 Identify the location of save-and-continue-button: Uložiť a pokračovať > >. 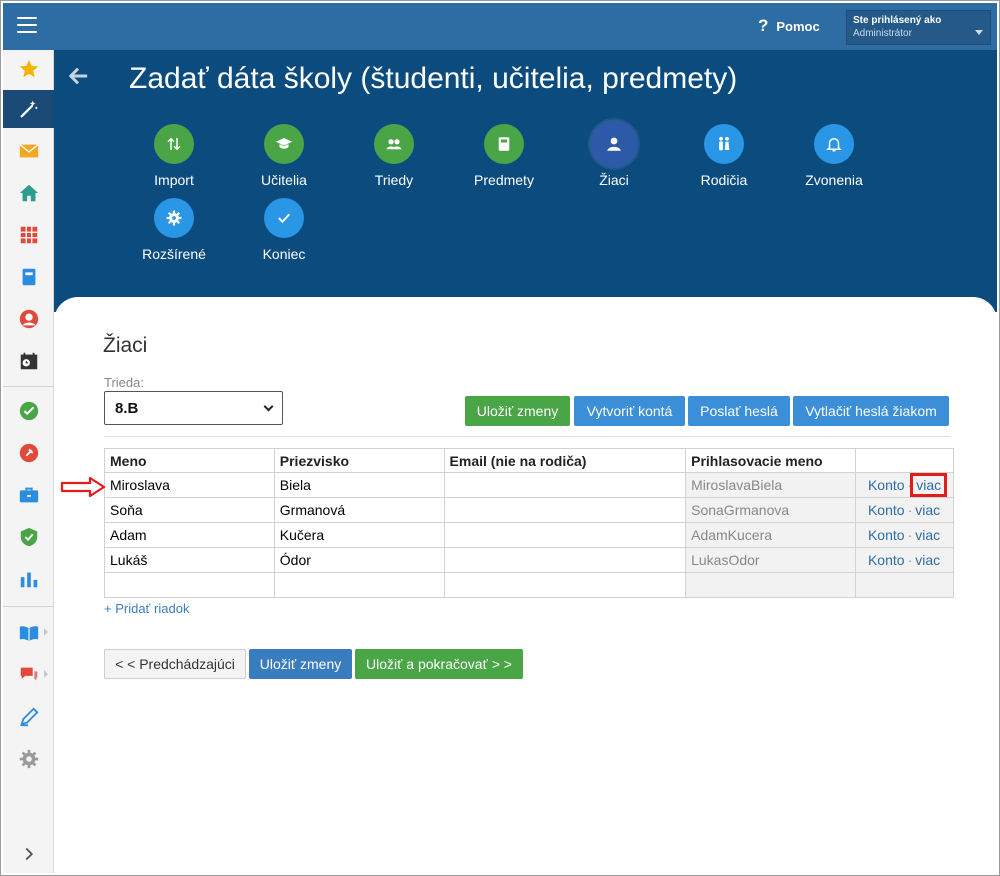
(439, 664).